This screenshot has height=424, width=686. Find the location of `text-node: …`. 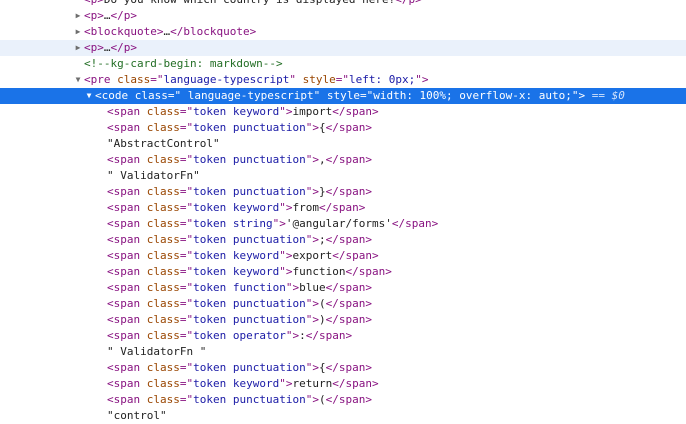

text-node: … is located at coordinates (107, 47).